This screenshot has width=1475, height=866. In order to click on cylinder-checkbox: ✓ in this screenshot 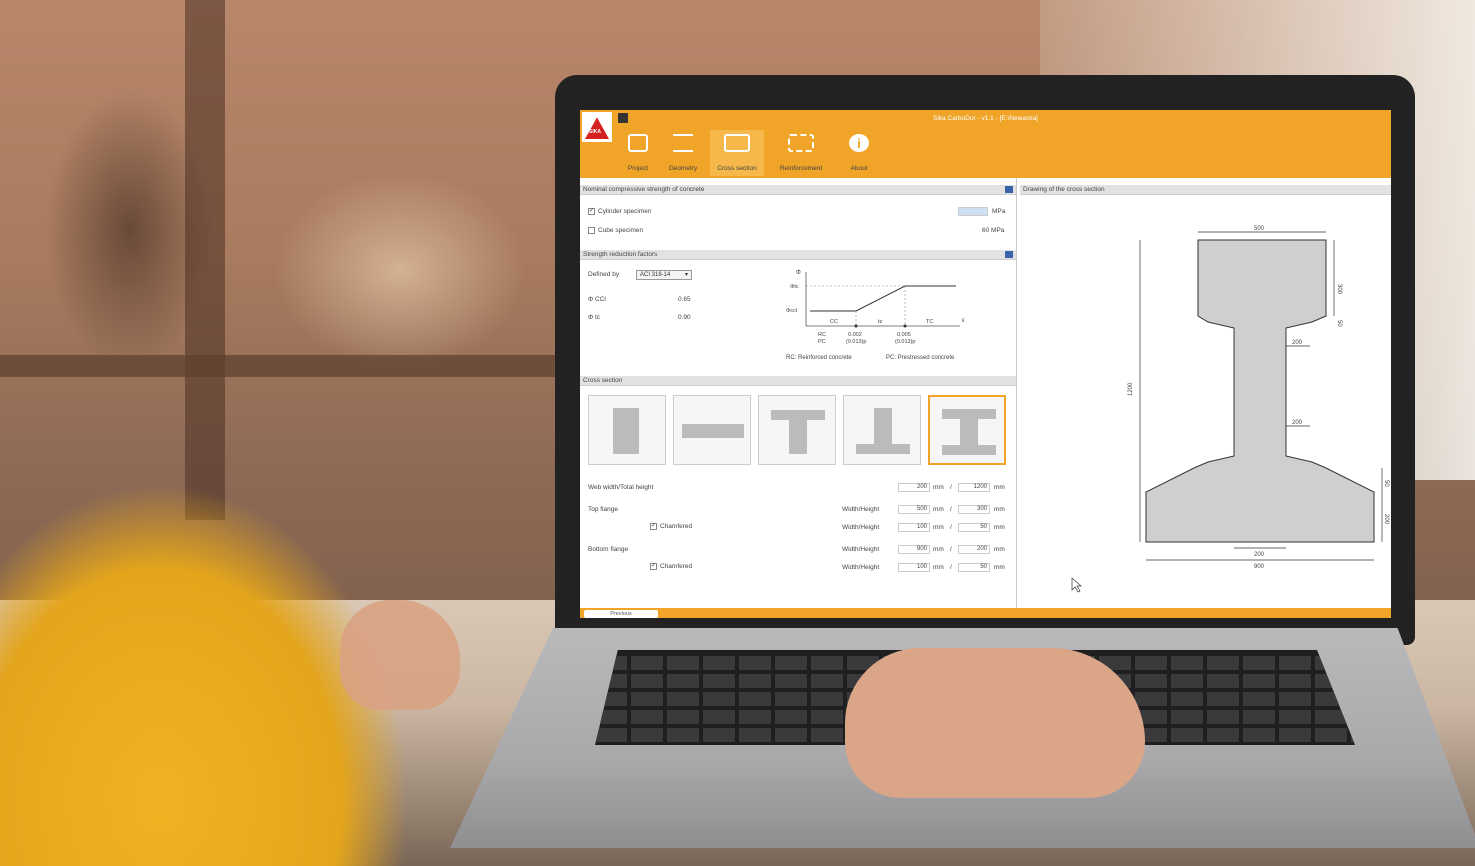, I will do `click(591, 211)`.